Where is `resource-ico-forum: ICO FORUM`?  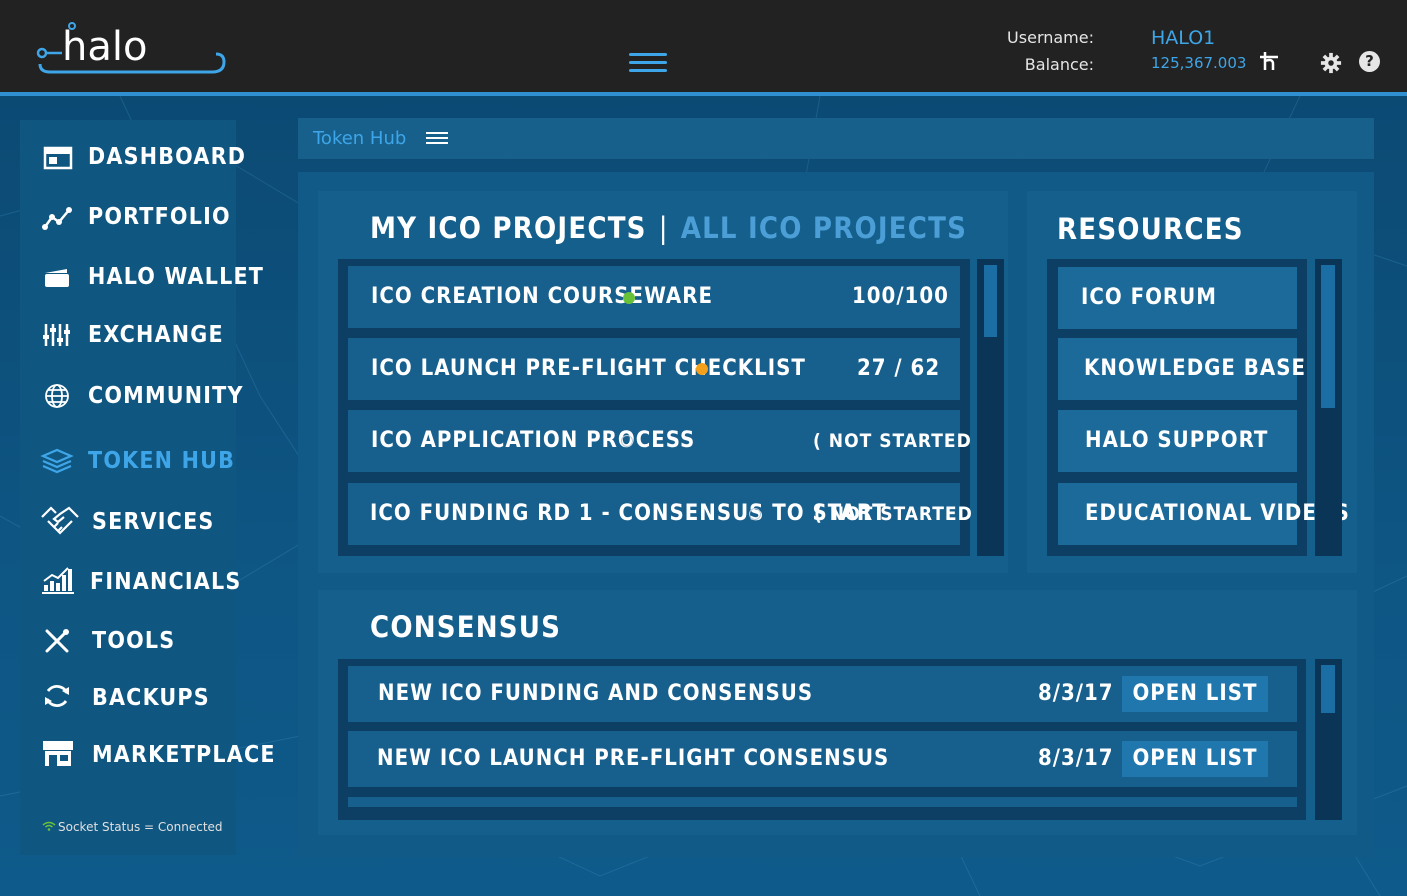 resource-ico-forum: ICO FORUM is located at coordinates (1177, 298).